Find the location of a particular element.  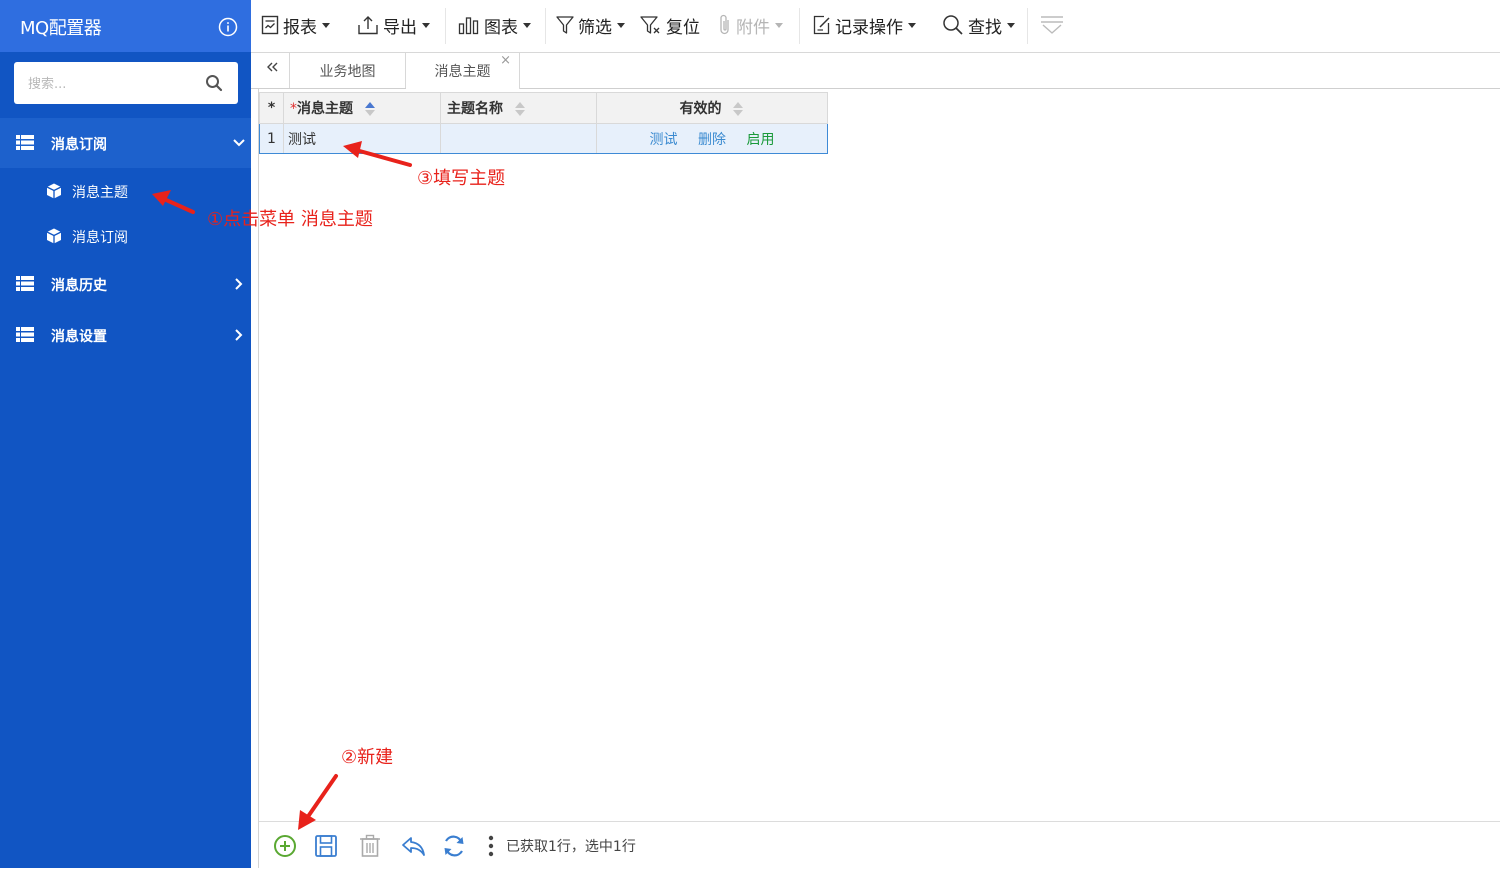

row-index: 1 is located at coordinates (271, 138).